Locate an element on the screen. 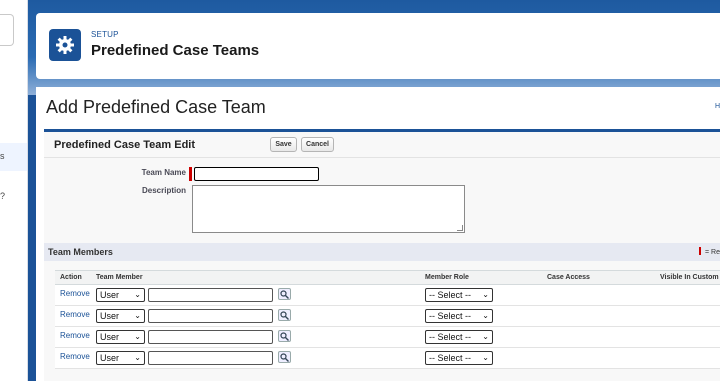 The height and width of the screenshot is (381, 720). required-legend-mark is located at coordinates (700, 251).